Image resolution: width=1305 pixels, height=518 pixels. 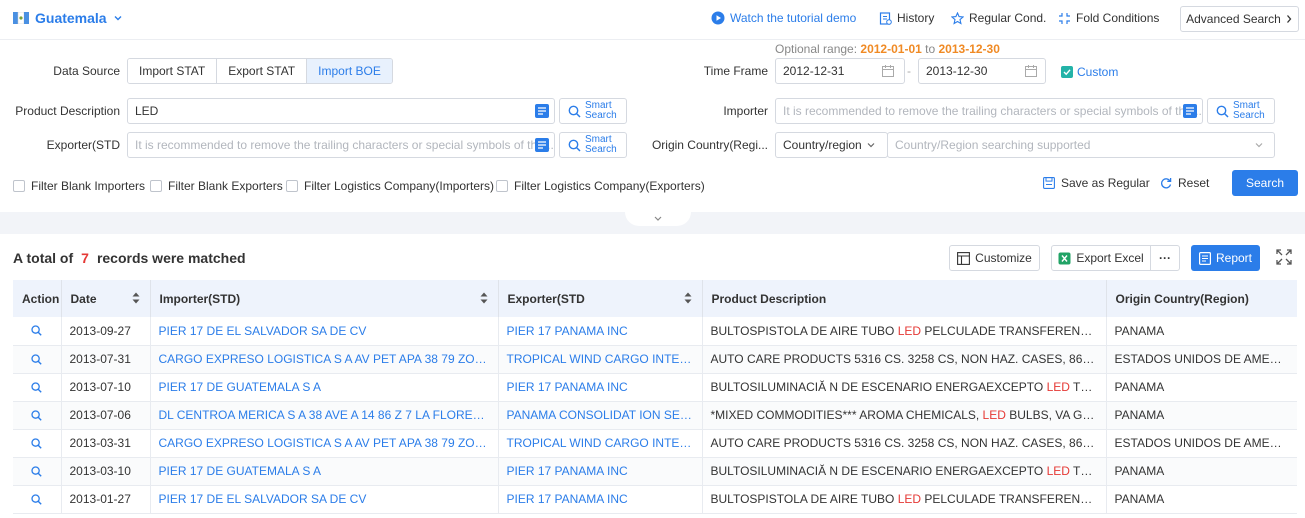 I want to click on export-excel-button: Export Excel, so click(x=1101, y=258).